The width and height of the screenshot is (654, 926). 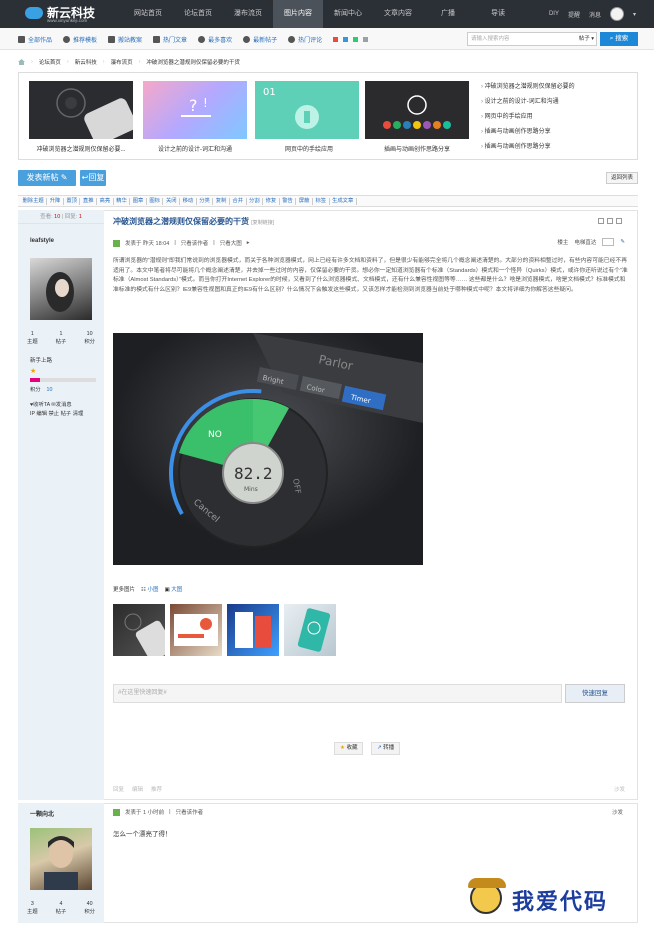 I want to click on quick-reply-input: #在这里快速回复#, so click(x=337, y=693).